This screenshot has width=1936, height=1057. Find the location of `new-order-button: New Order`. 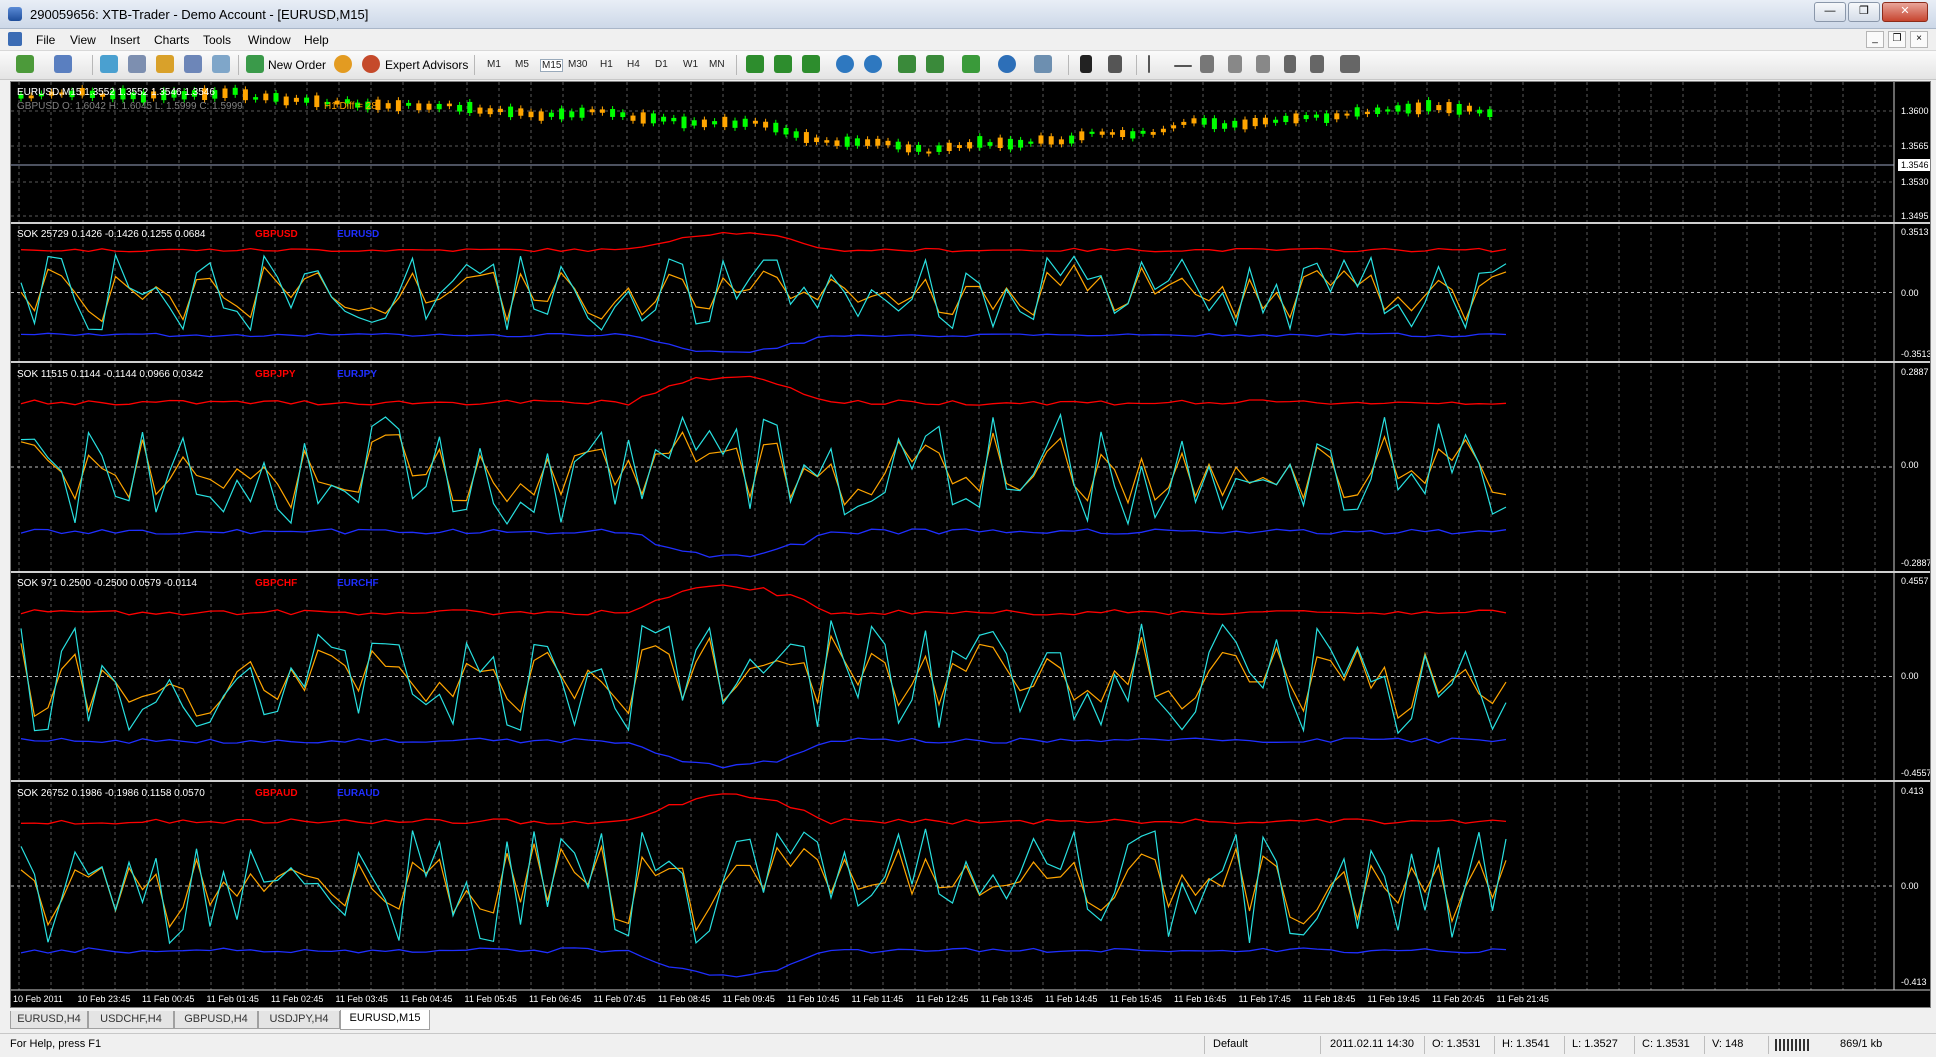

new-order-button: New Order is located at coordinates (297, 65).